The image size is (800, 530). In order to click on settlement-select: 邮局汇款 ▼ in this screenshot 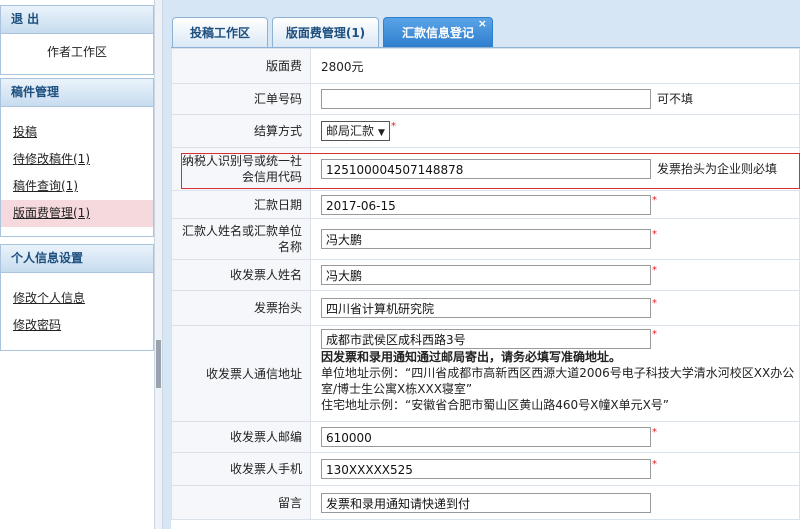, I will do `click(355, 131)`.